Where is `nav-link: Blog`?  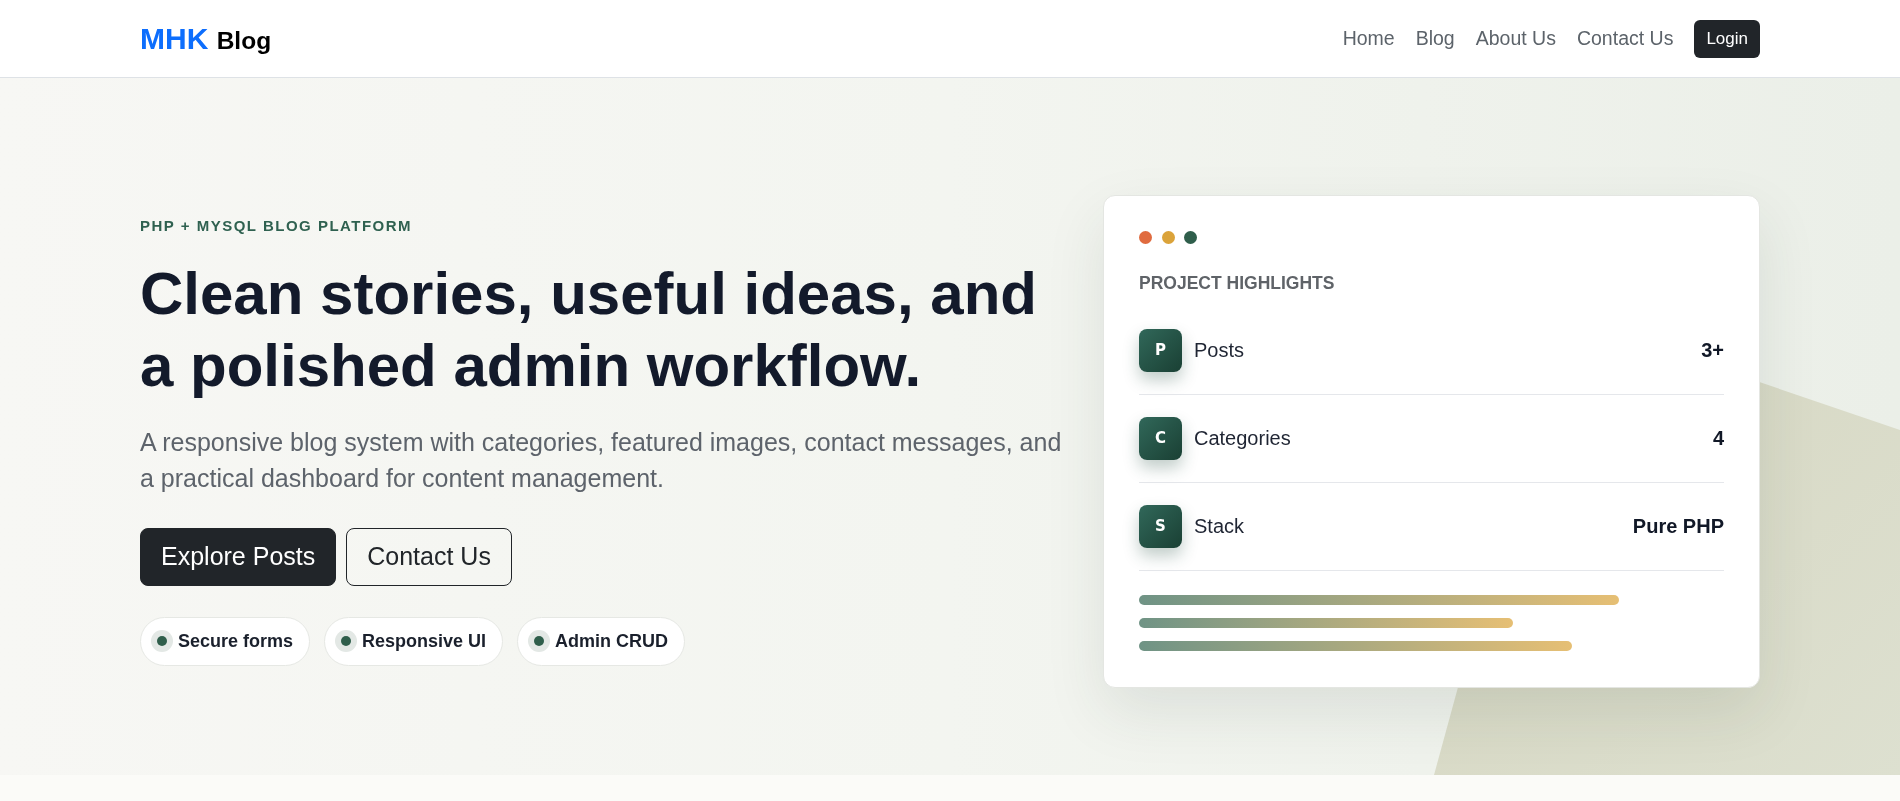
nav-link: Blog is located at coordinates (1435, 38).